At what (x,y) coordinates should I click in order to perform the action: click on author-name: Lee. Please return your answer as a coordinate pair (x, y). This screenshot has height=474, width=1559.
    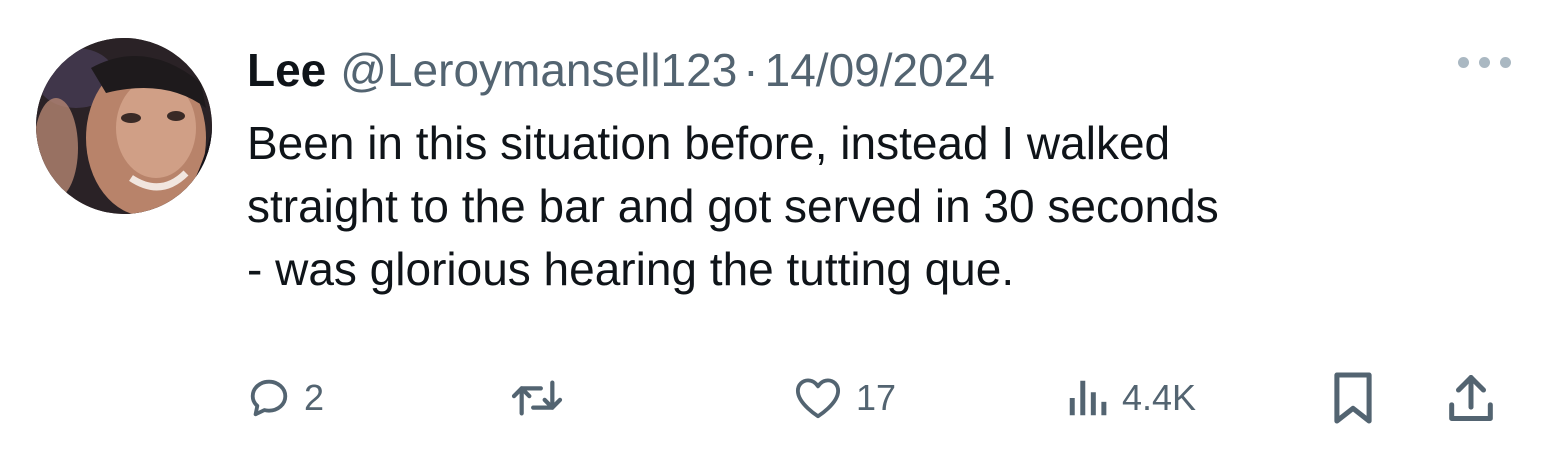
    Looking at the image, I should click on (286, 70).